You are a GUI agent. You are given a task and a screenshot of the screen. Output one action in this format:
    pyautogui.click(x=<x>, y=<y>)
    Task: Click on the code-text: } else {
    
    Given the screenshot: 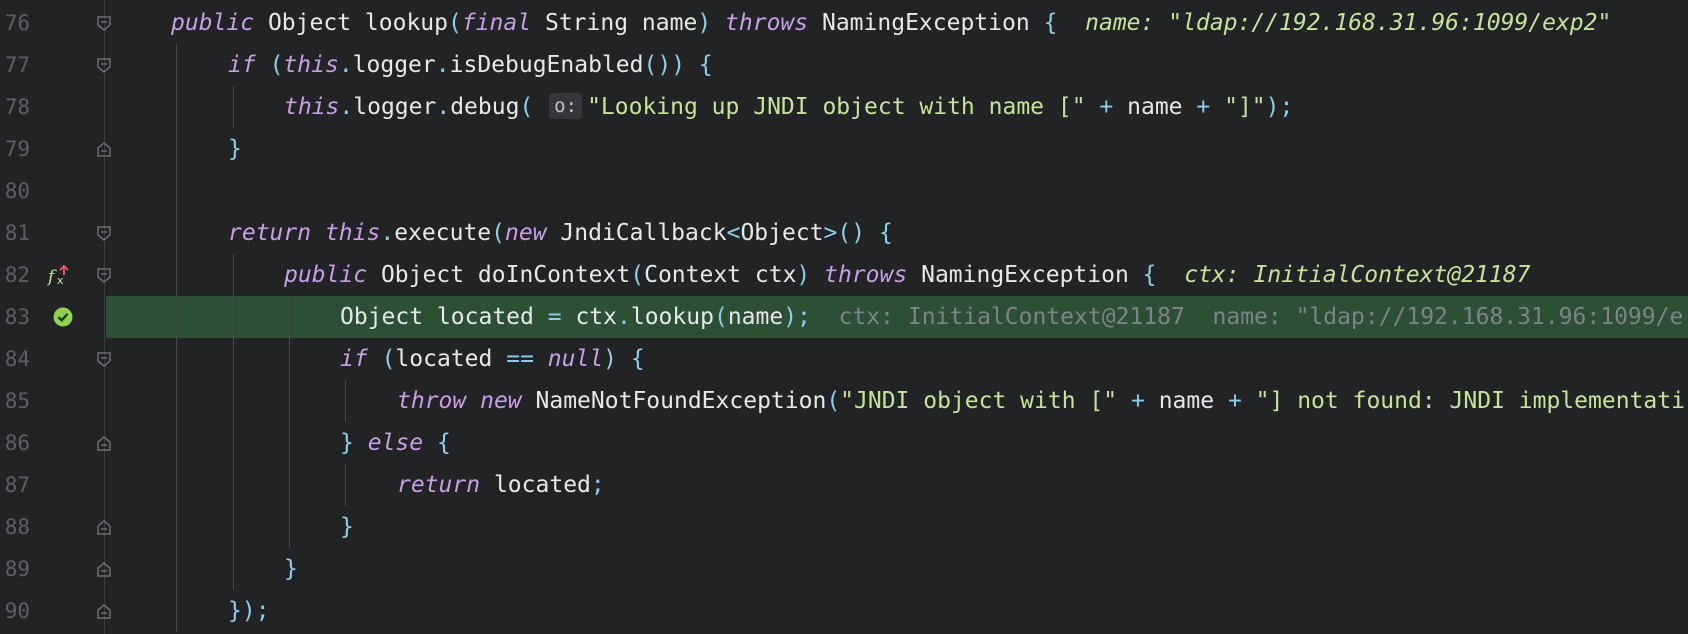 What is the action you would take?
    pyautogui.click(x=395, y=443)
    